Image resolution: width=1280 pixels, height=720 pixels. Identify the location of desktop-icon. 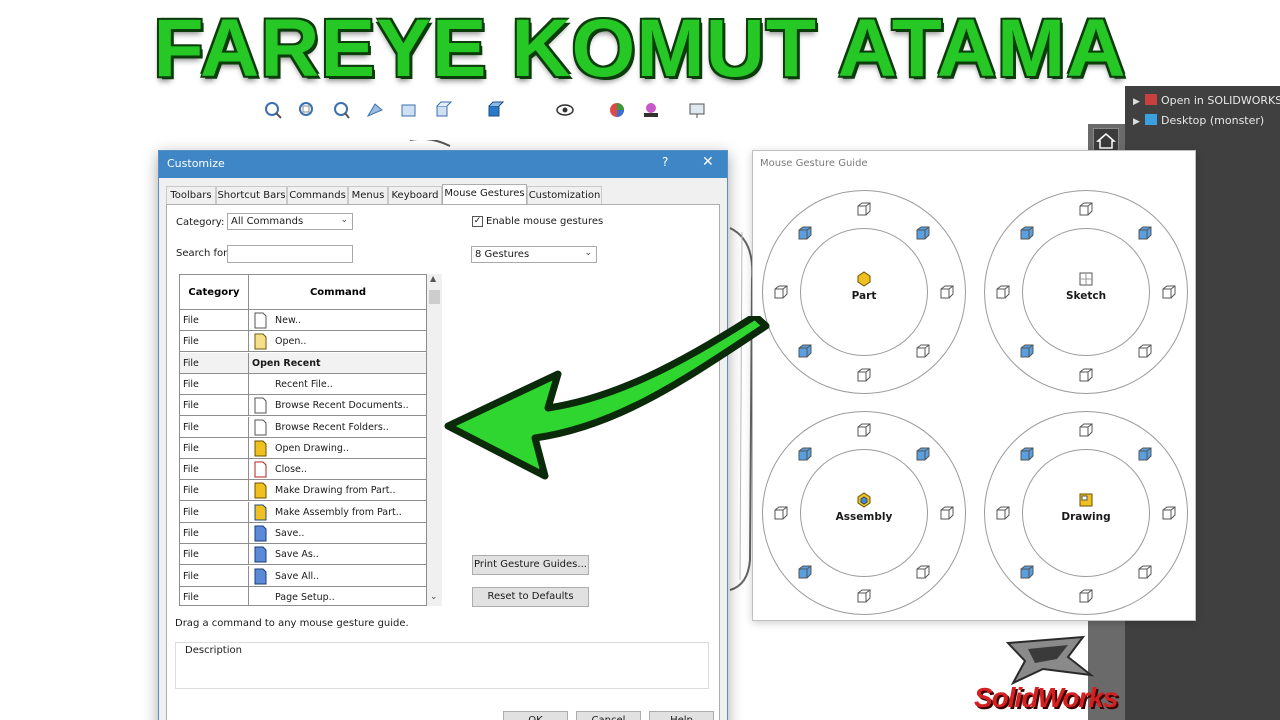
(1151, 119).